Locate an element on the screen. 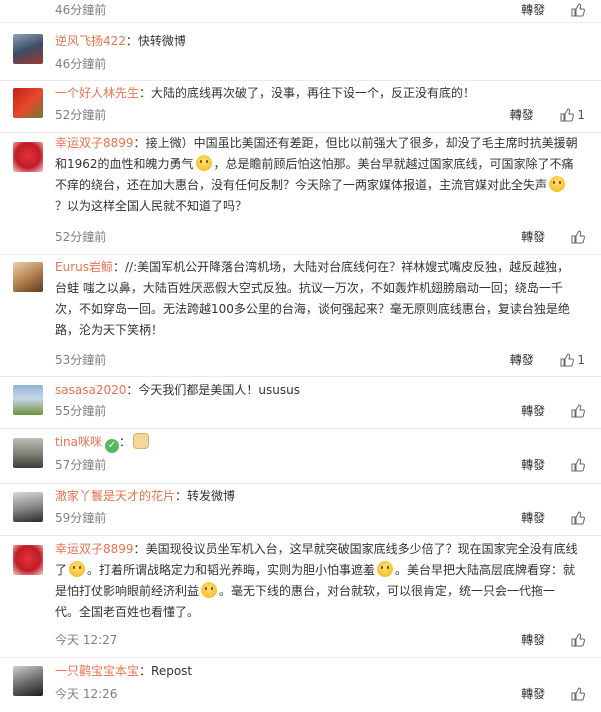 This screenshot has height=712, width=601. comment-username: Eurus岩鲸 is located at coordinates (84, 267).